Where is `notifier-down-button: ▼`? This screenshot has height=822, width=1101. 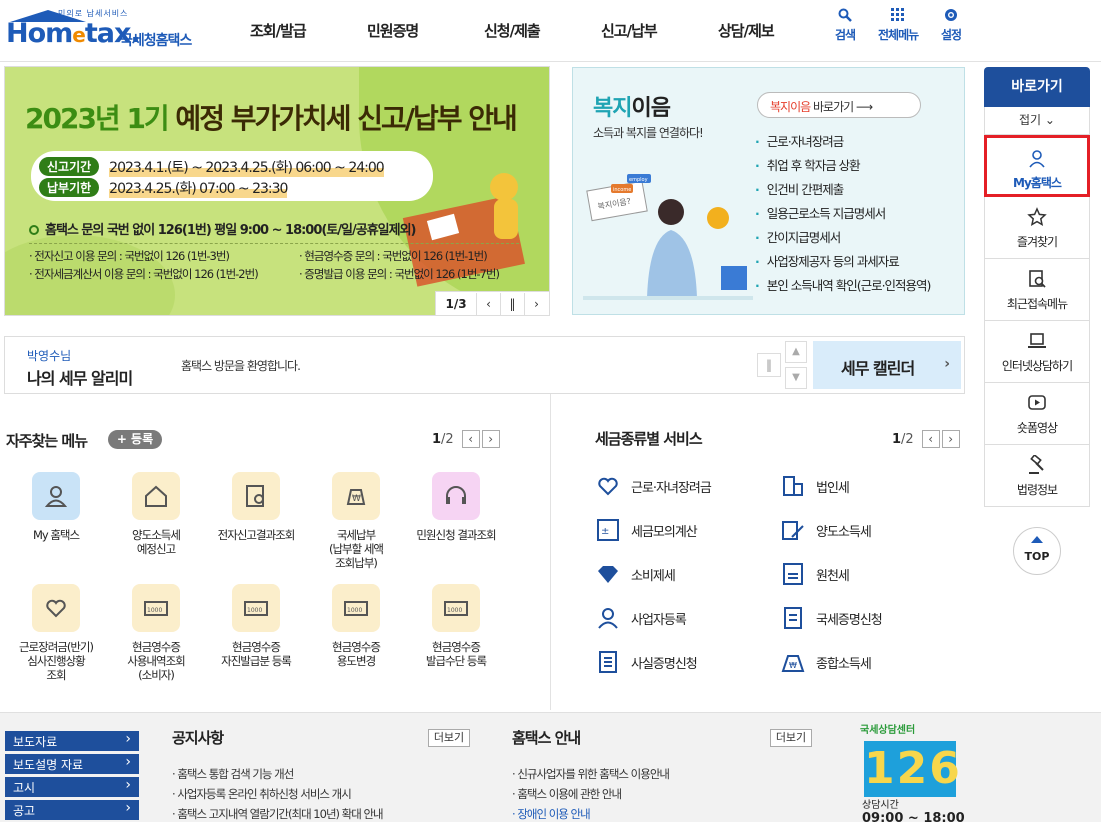 notifier-down-button: ▼ is located at coordinates (796, 378).